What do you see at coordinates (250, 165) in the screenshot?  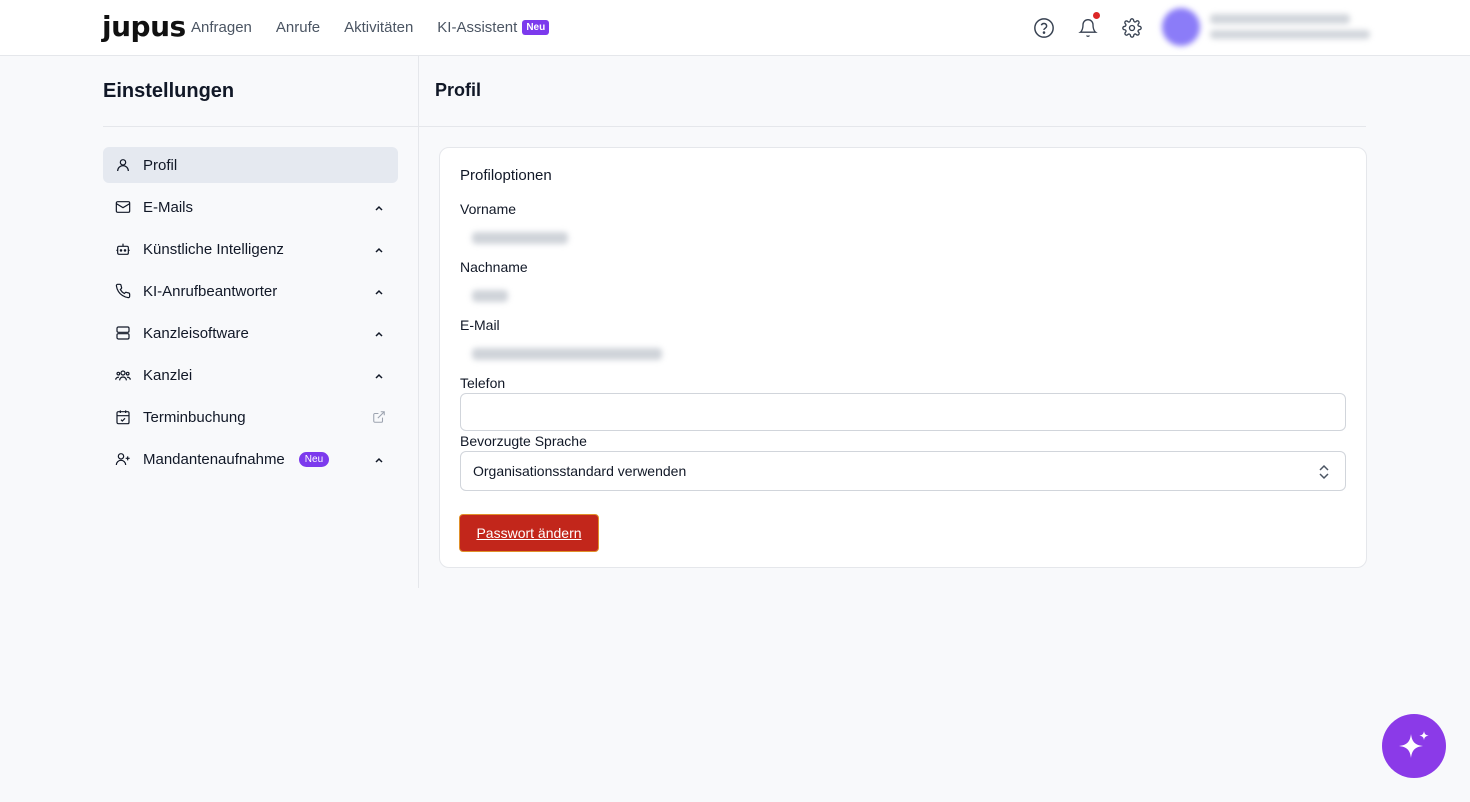 I see `sidebar-item-profil: Profil` at bounding box center [250, 165].